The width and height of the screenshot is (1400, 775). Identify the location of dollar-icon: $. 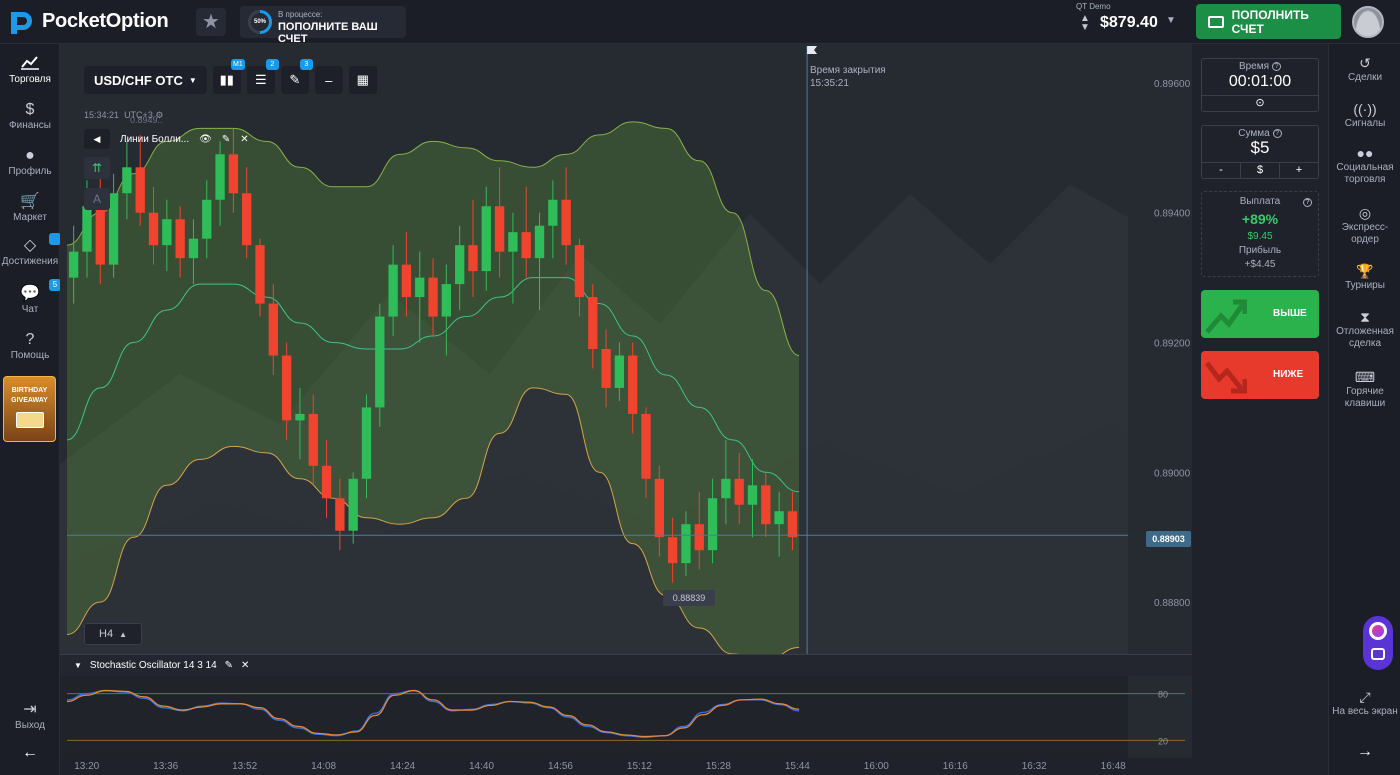
(30, 109).